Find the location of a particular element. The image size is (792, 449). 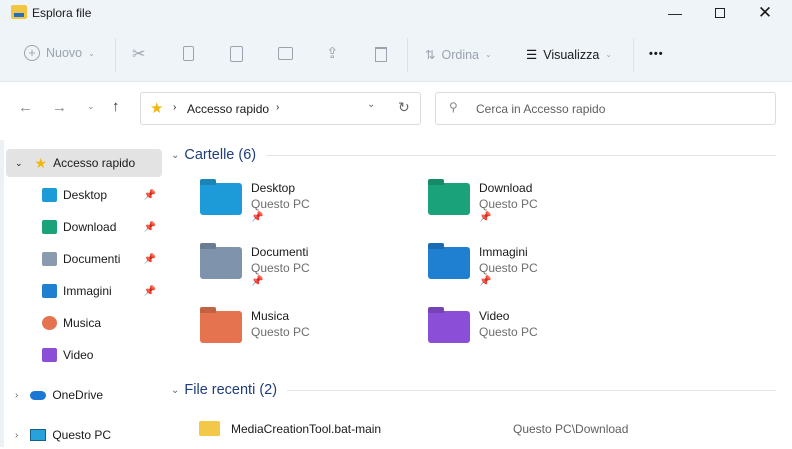

sidebar-item-label: Musica is located at coordinates (82, 323).